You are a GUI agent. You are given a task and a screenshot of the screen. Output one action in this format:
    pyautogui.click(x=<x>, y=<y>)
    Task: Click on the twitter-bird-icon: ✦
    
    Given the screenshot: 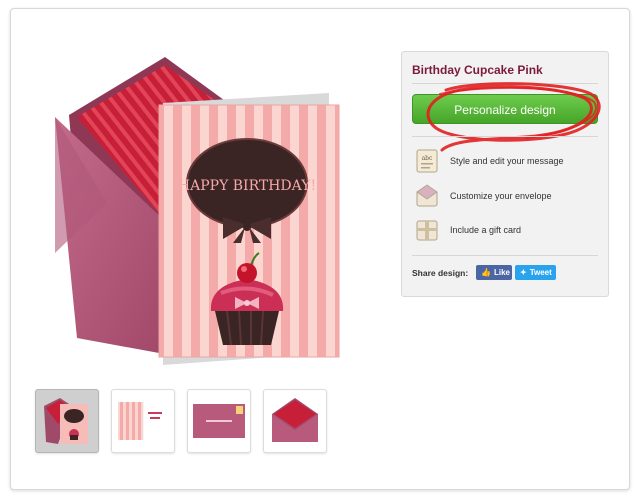 What is the action you would take?
    pyautogui.click(x=523, y=272)
    